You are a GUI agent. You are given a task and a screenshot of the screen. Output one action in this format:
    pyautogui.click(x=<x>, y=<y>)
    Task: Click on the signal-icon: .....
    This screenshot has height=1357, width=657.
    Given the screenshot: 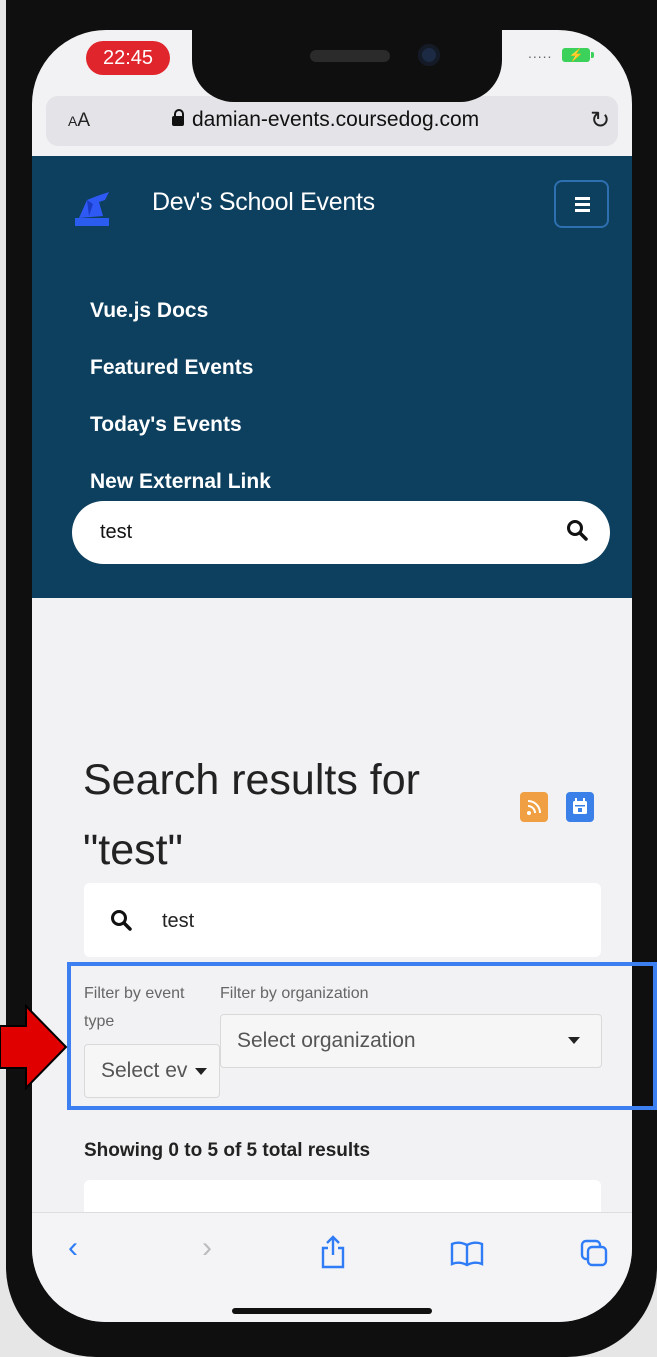 What is the action you would take?
    pyautogui.click(x=540, y=53)
    